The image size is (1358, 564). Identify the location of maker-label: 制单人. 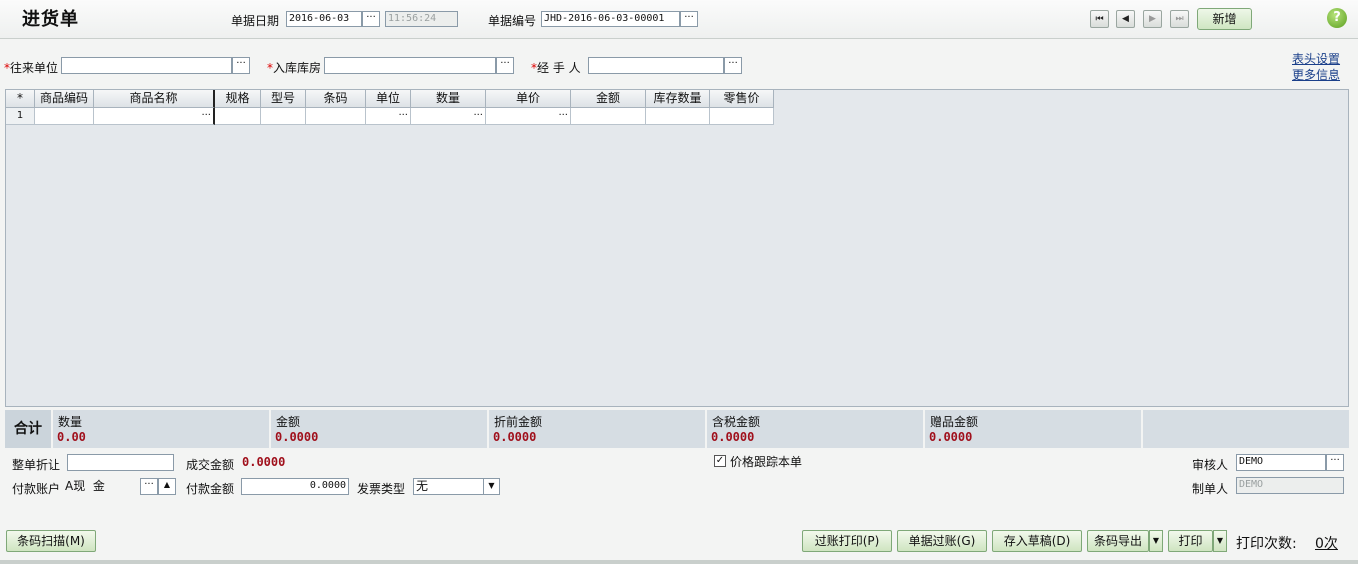
(1210, 489).